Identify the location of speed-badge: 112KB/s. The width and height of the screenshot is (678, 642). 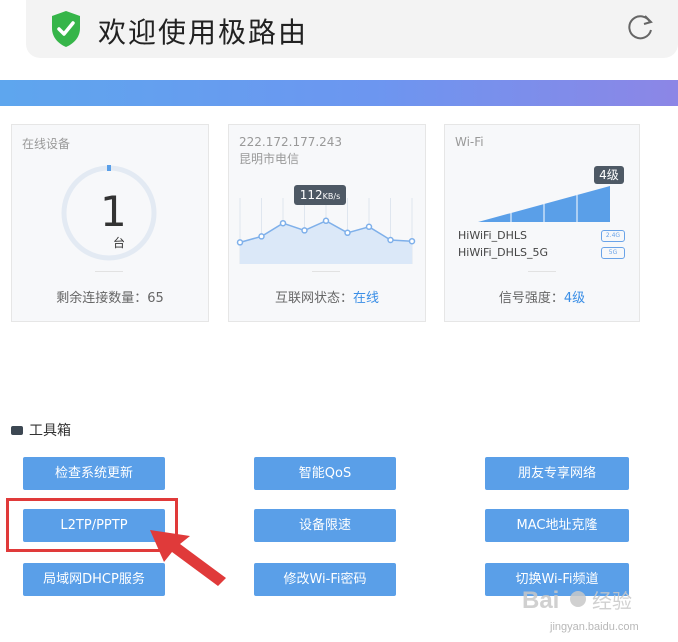
(320, 195).